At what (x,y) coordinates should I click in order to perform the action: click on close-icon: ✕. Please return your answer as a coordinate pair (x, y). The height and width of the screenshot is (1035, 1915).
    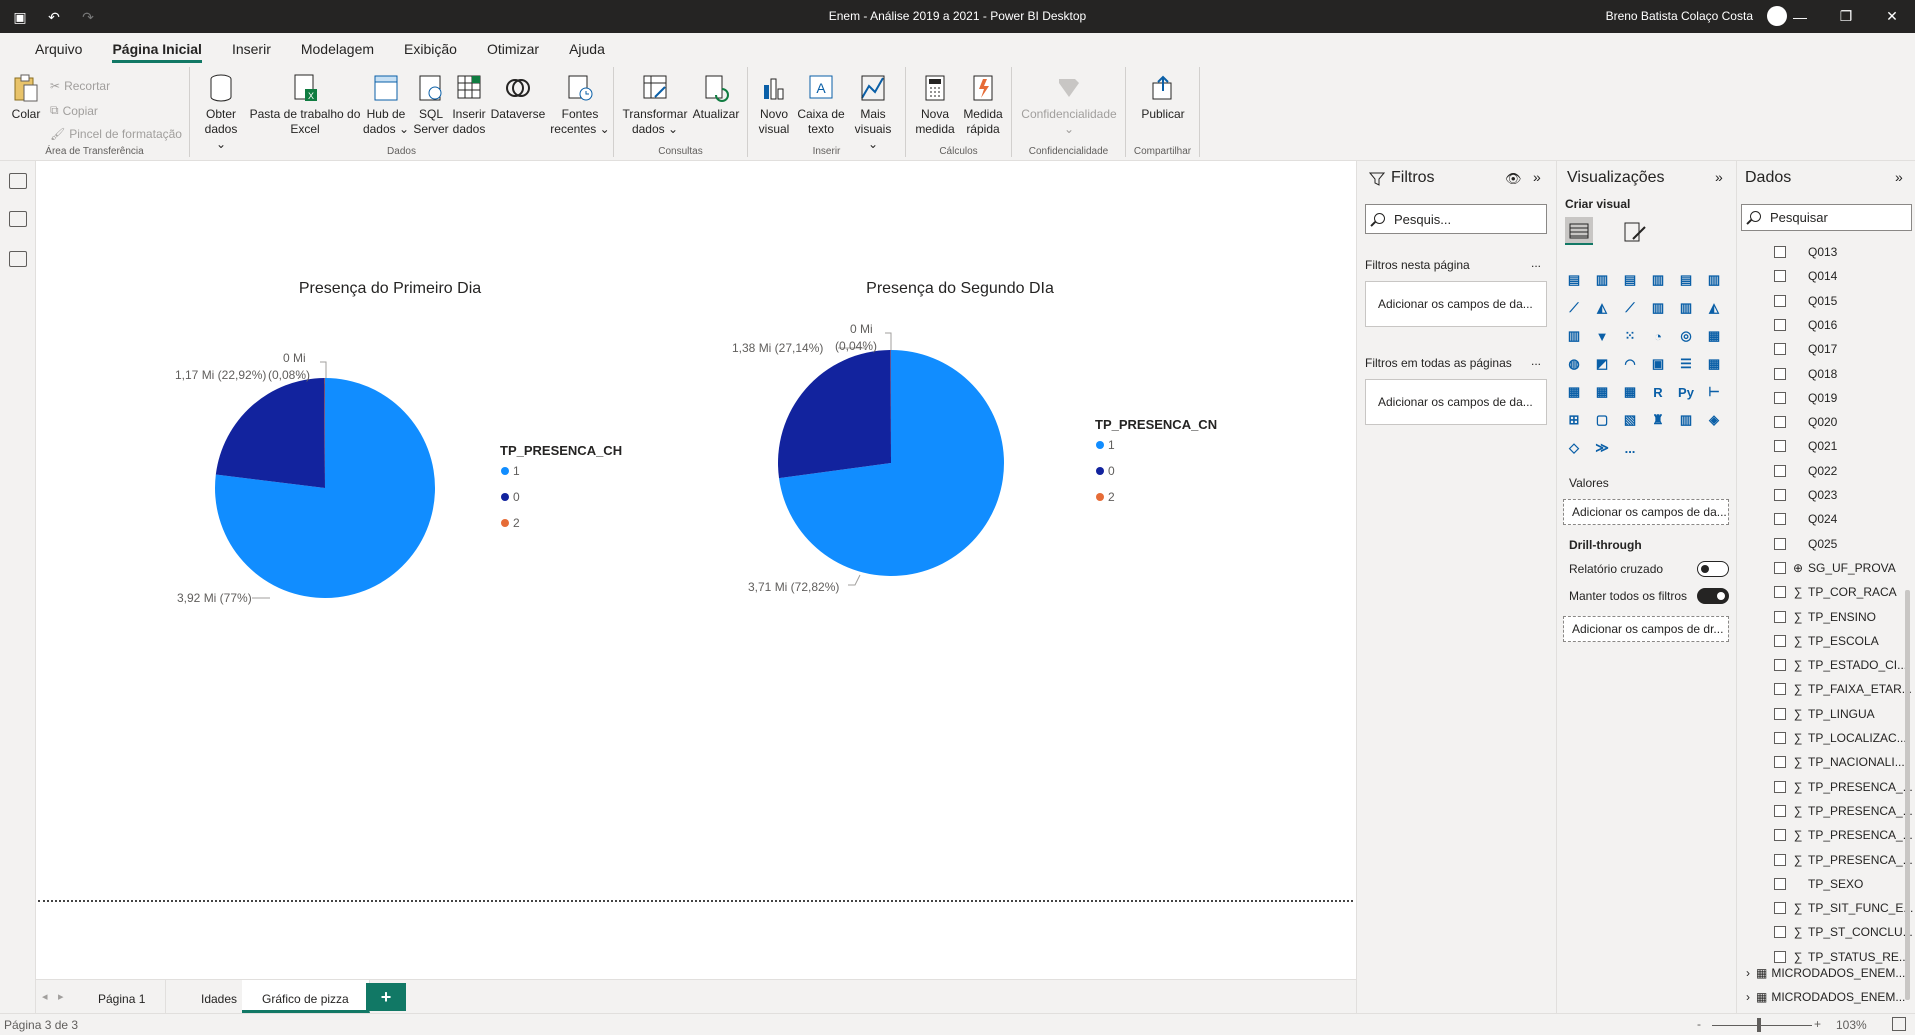
    Looking at the image, I should click on (1892, 16).